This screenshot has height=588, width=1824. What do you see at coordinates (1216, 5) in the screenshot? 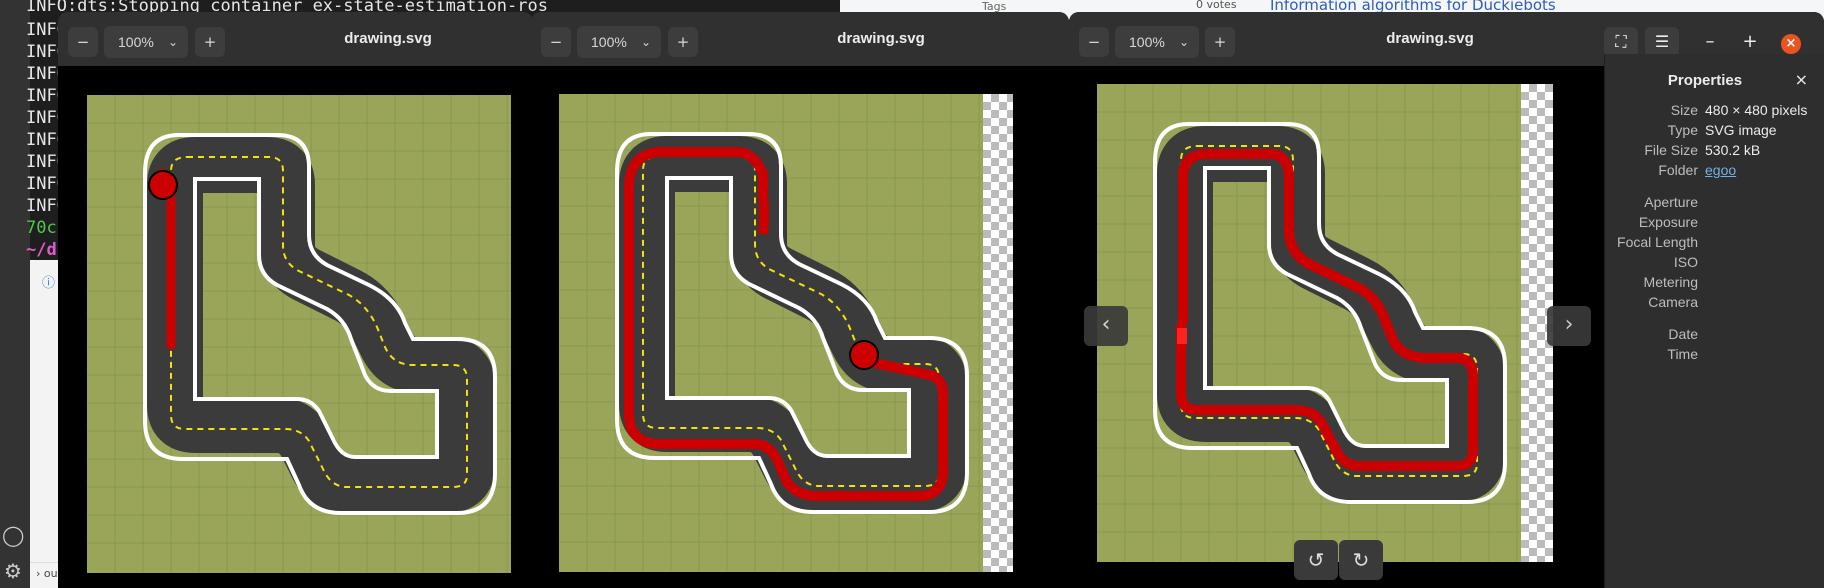
I see `votes-count: 0 votes` at bounding box center [1216, 5].